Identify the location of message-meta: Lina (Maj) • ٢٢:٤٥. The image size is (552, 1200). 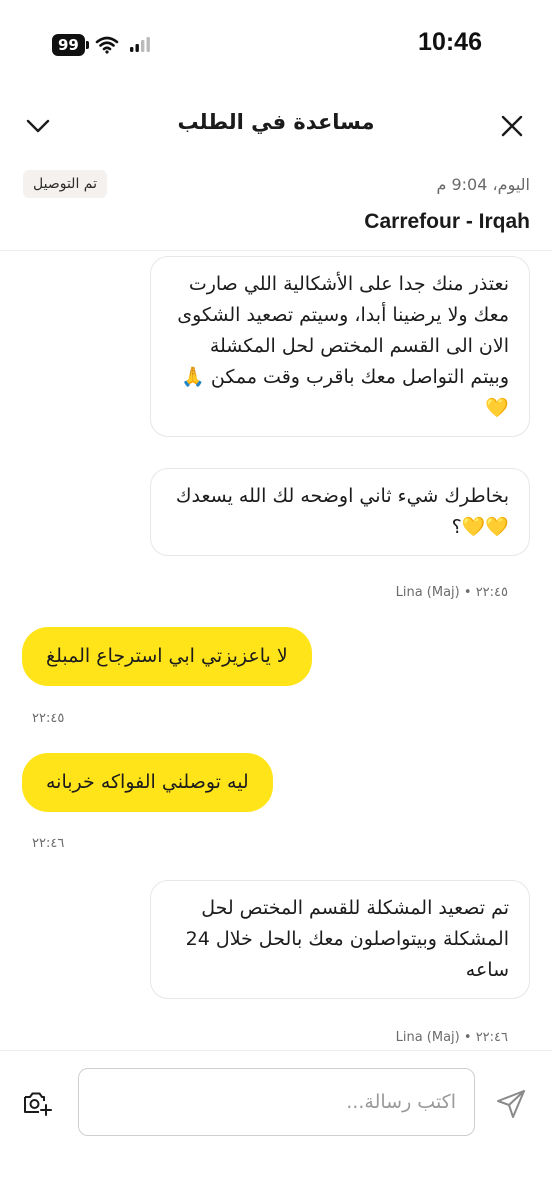
(451, 592).